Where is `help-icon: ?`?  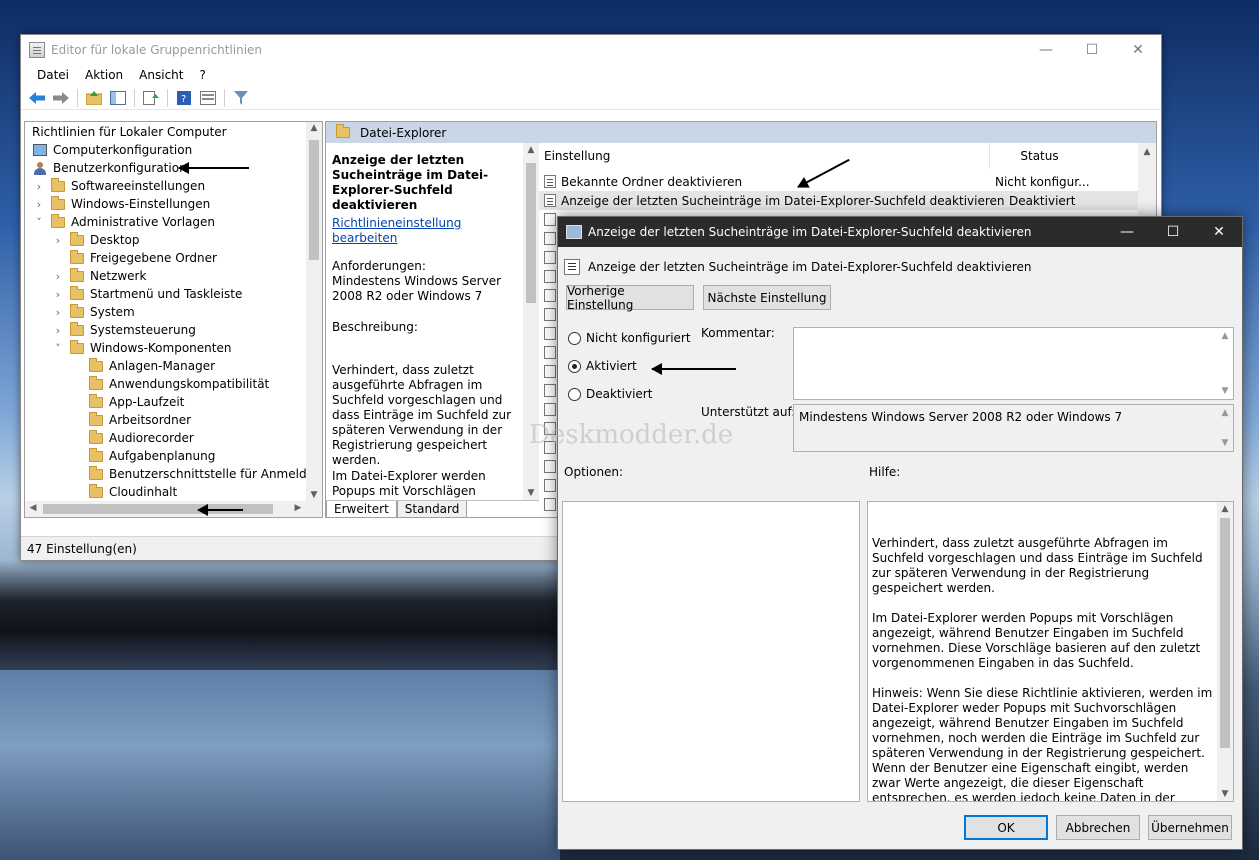
help-icon: ? is located at coordinates (184, 98).